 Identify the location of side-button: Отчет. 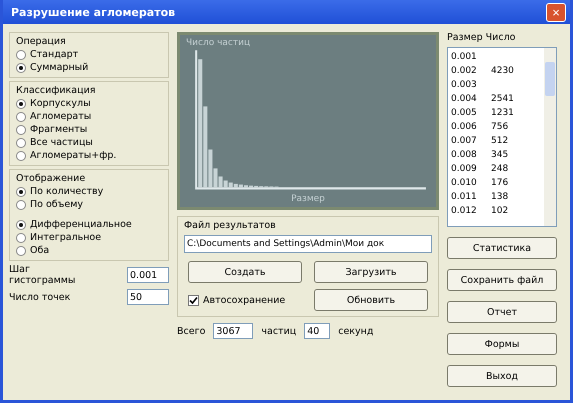
(502, 312).